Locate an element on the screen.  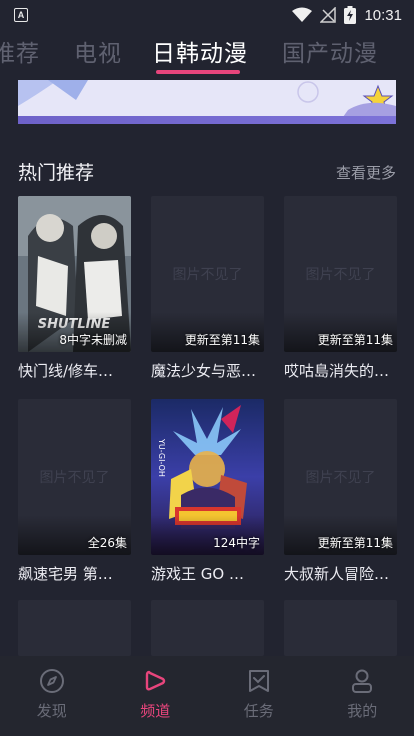
video-card-poster: 图片不见了 全26集 is located at coordinates (74, 477).